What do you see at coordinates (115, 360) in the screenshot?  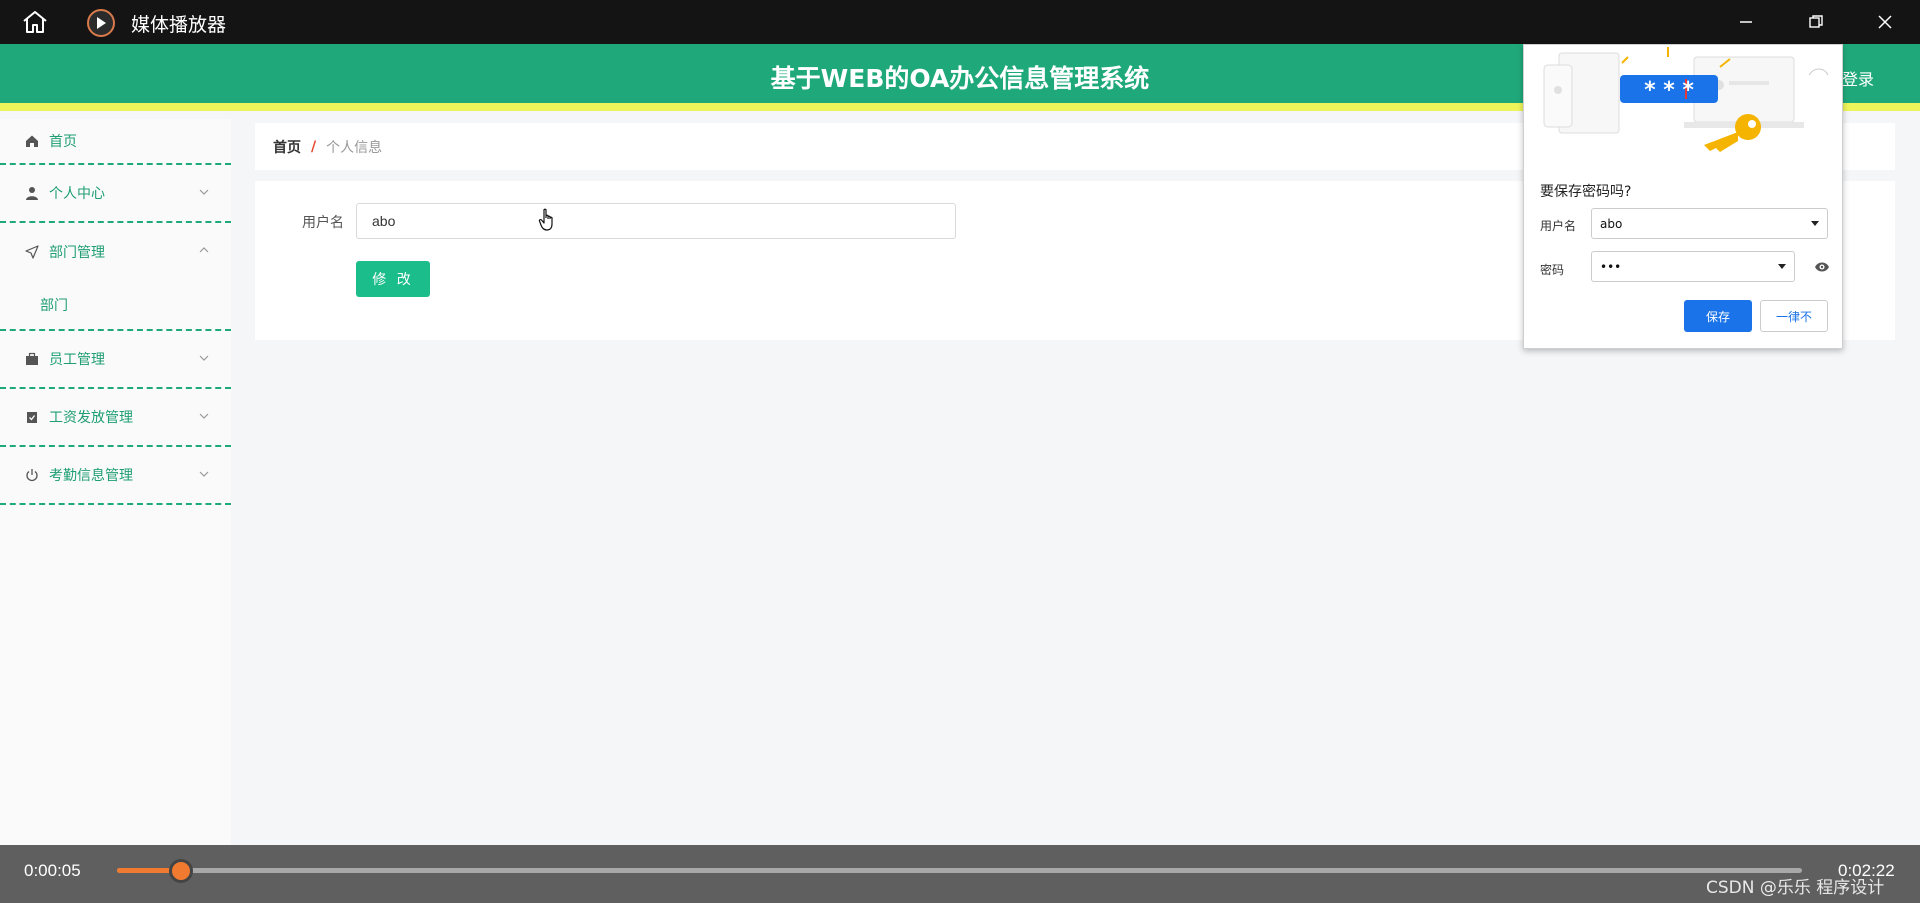 I see `sidebar-item-employee: 员工管理` at bounding box center [115, 360].